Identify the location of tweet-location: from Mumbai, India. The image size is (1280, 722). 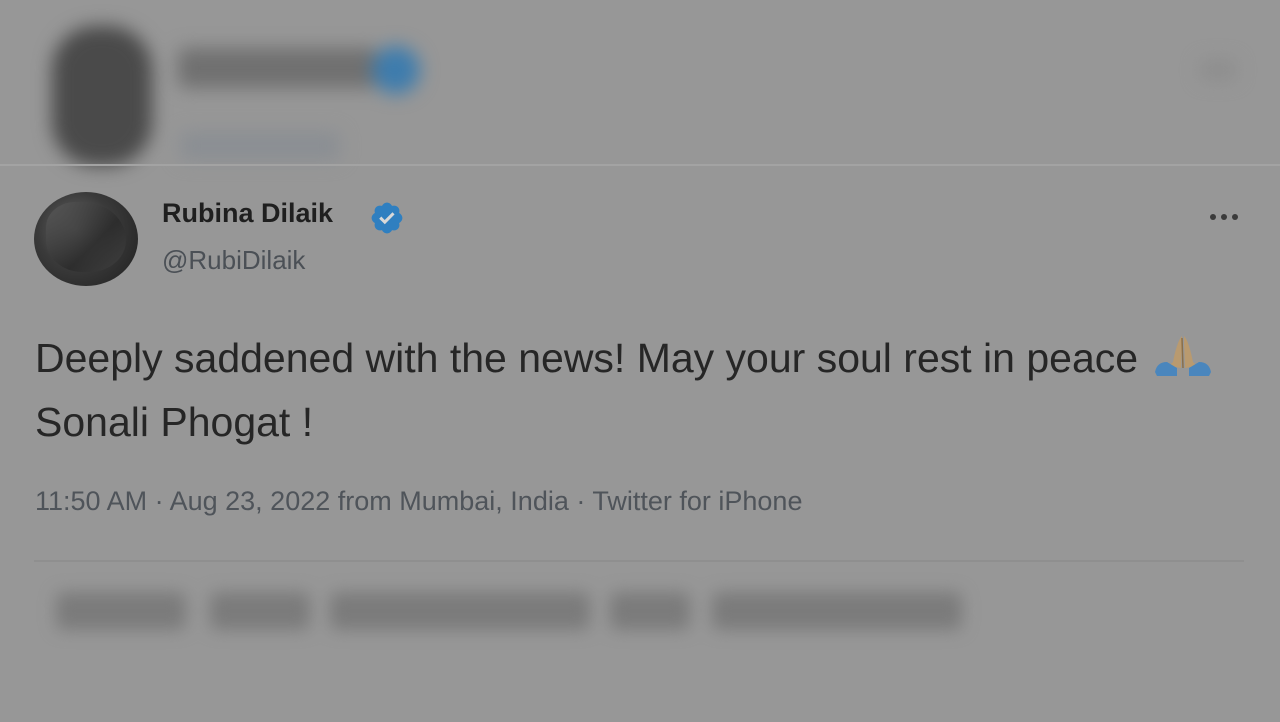
(453, 501).